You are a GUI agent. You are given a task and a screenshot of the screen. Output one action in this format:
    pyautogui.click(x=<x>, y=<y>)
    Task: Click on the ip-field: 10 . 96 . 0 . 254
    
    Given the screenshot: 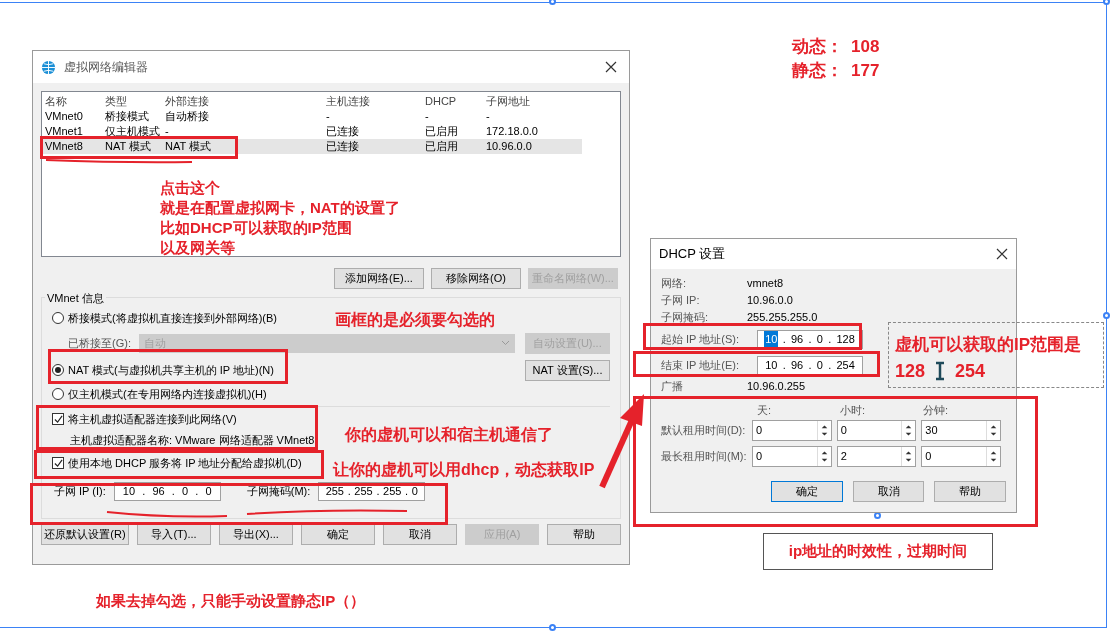 What is the action you would take?
    pyautogui.click(x=810, y=365)
    